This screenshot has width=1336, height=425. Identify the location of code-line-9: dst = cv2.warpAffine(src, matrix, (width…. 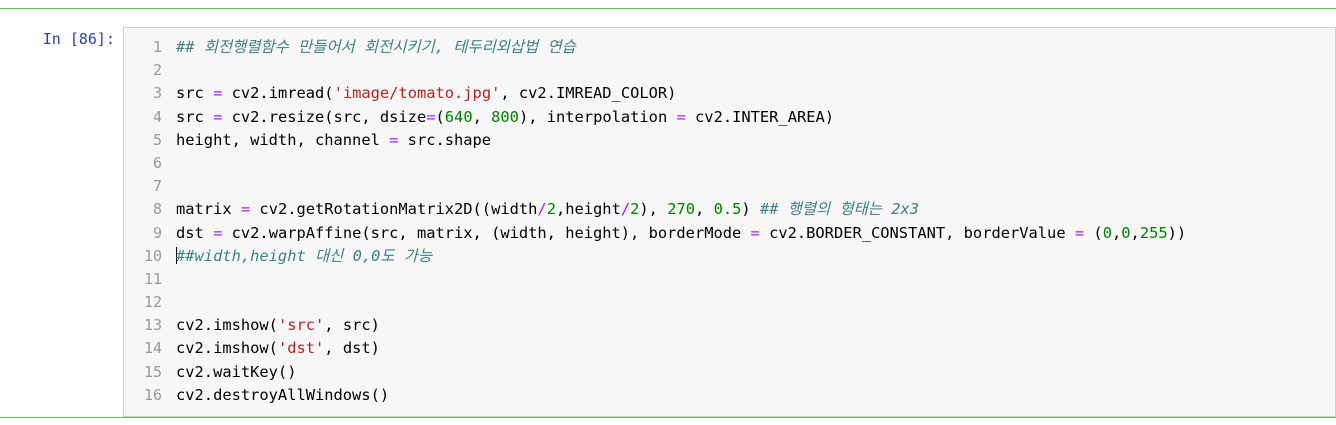
(755, 233).